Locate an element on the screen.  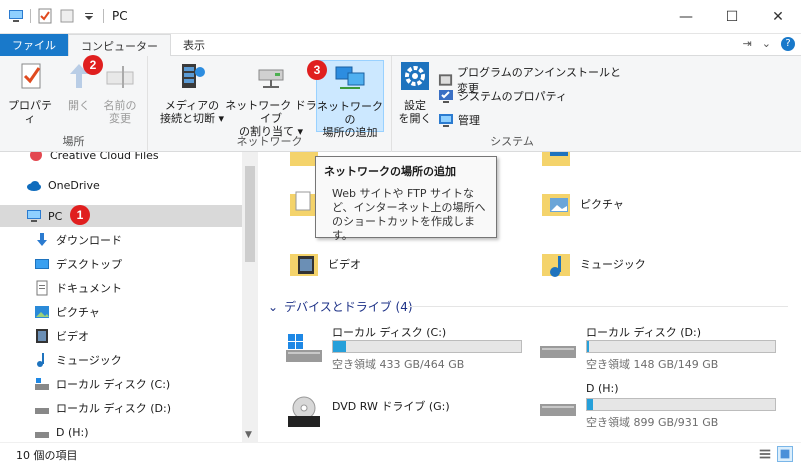
open-settings-button: 設定 を開く is located at coordinates (415, 92).